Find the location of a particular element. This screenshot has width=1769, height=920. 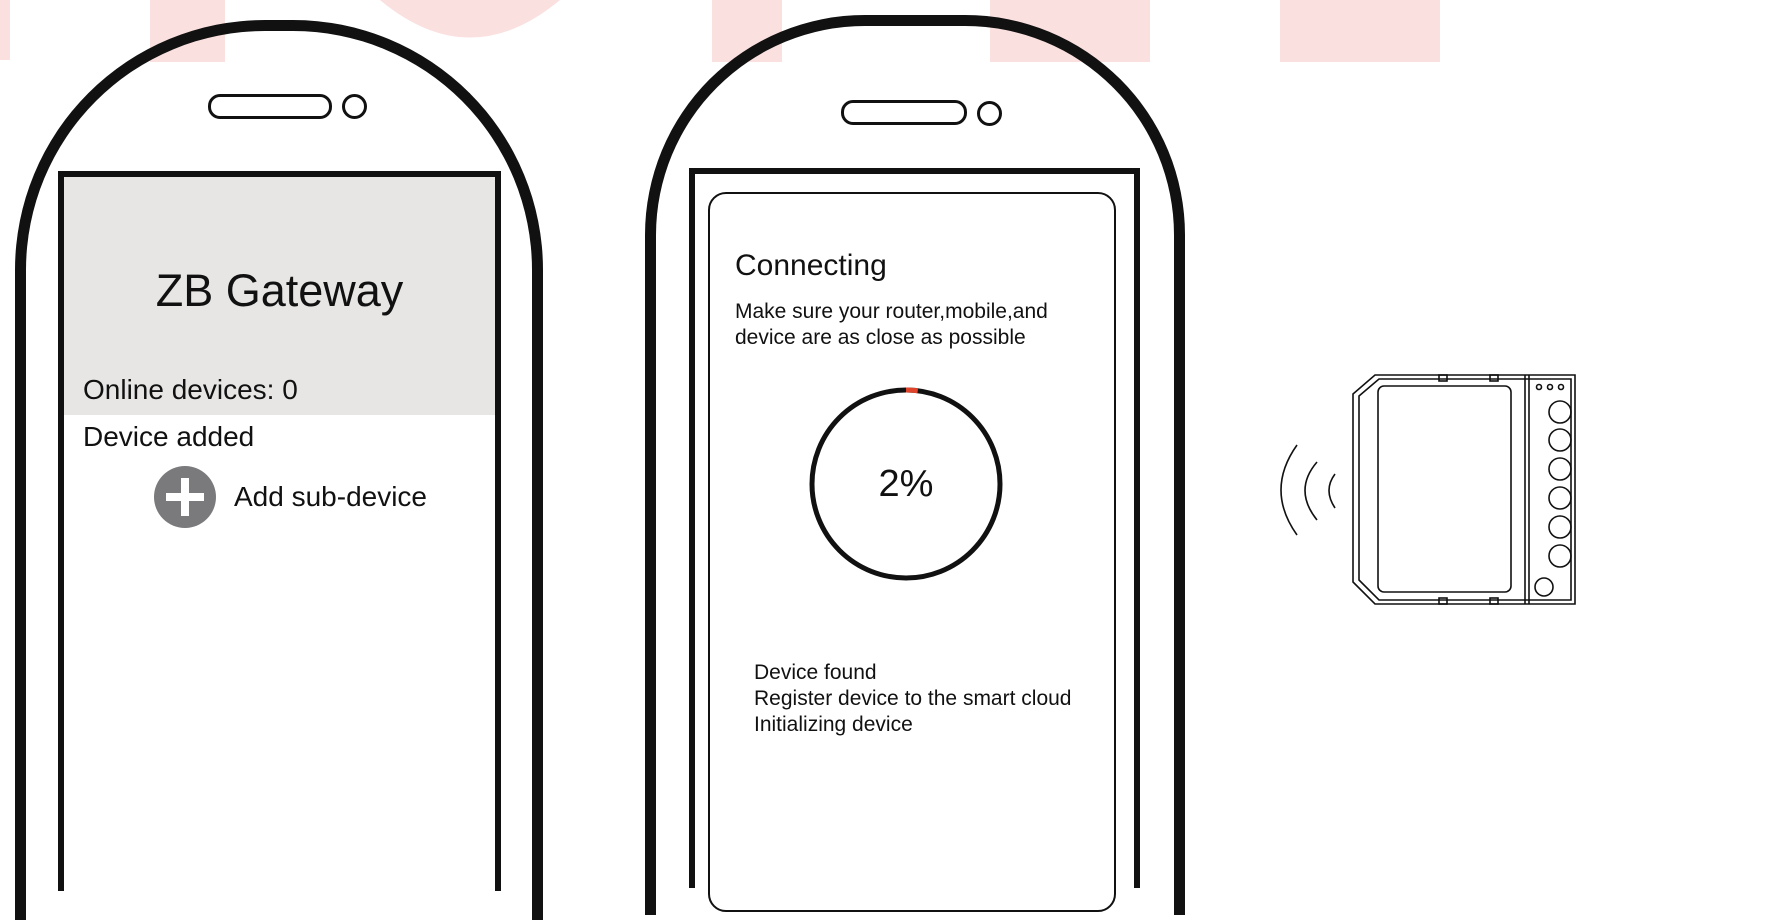

progress-percent: 2% is located at coordinates (906, 483).